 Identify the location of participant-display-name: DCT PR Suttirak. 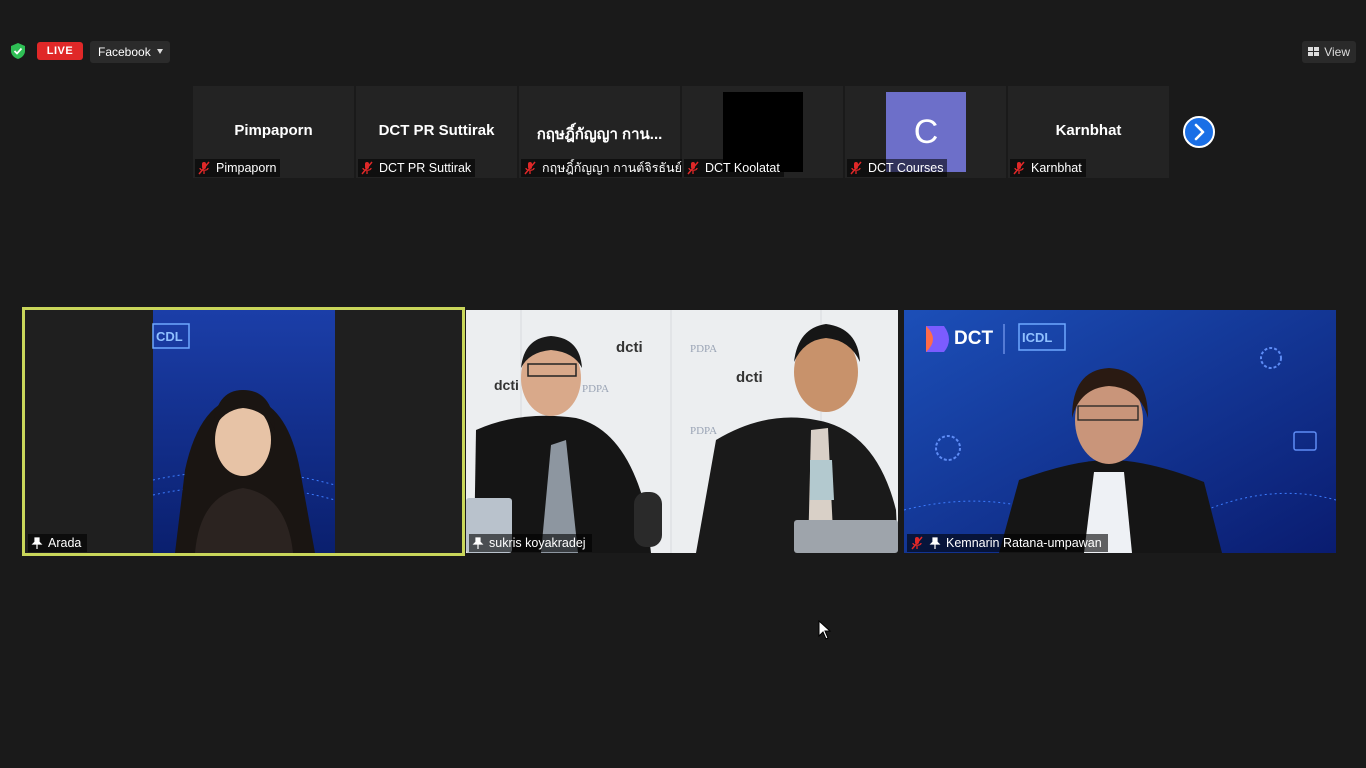
(436, 130).